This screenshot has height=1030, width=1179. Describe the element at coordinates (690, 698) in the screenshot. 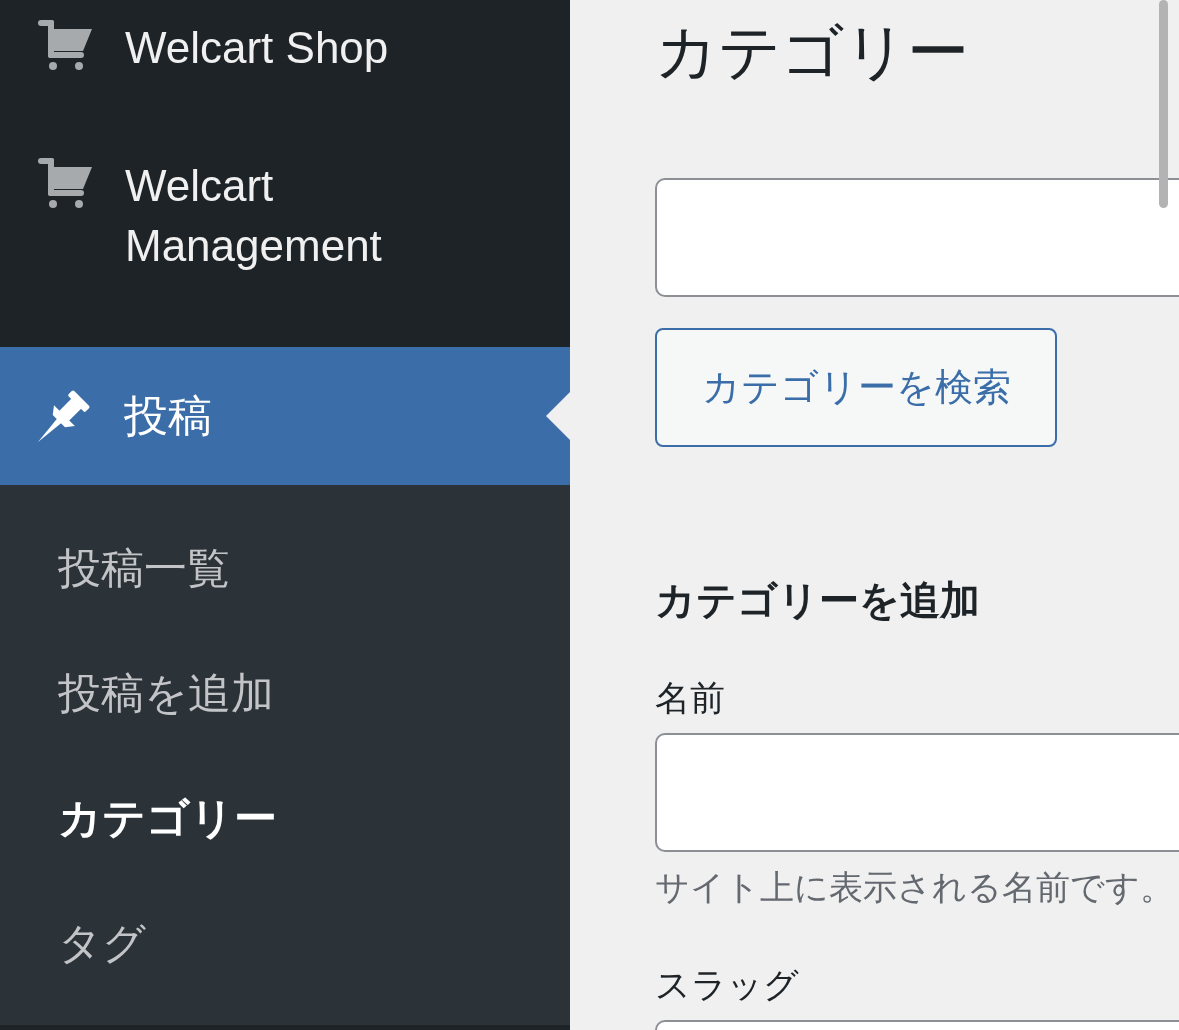

I see `field-label: 名前` at that location.